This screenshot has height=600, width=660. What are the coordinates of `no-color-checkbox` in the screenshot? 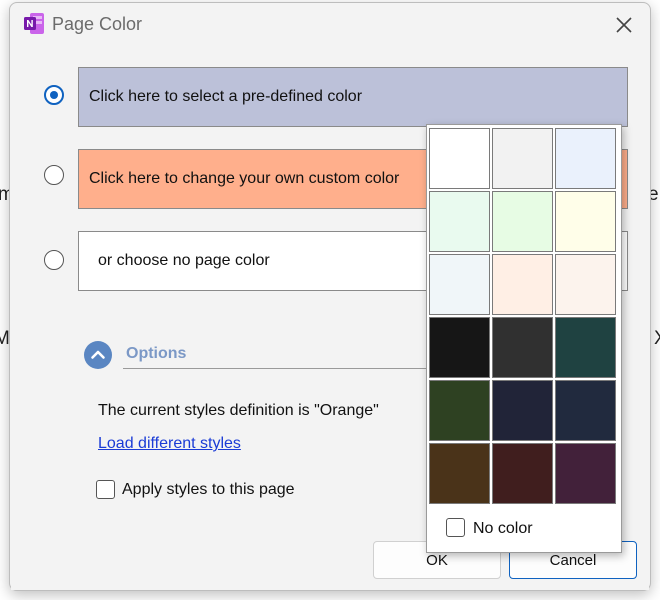 It's located at (455, 527).